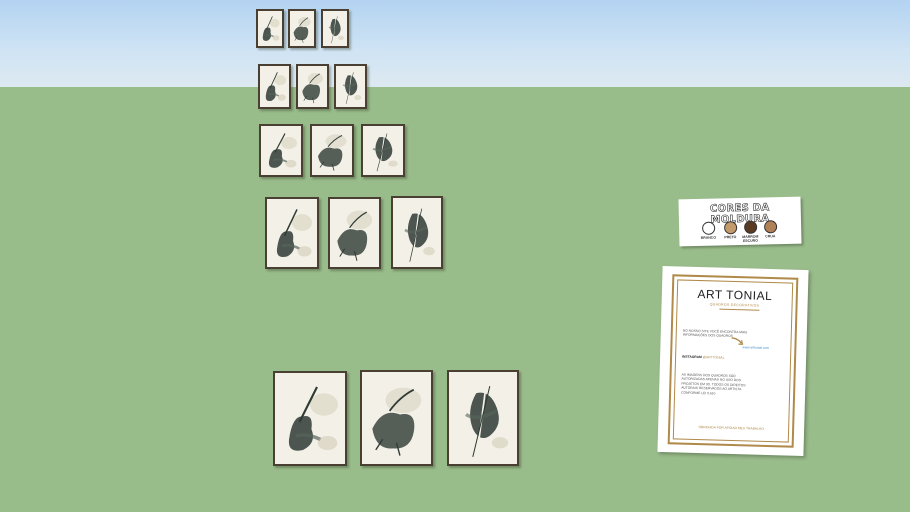 The height and width of the screenshot is (512, 910). I want to click on frame-row5-right, so click(483, 418).